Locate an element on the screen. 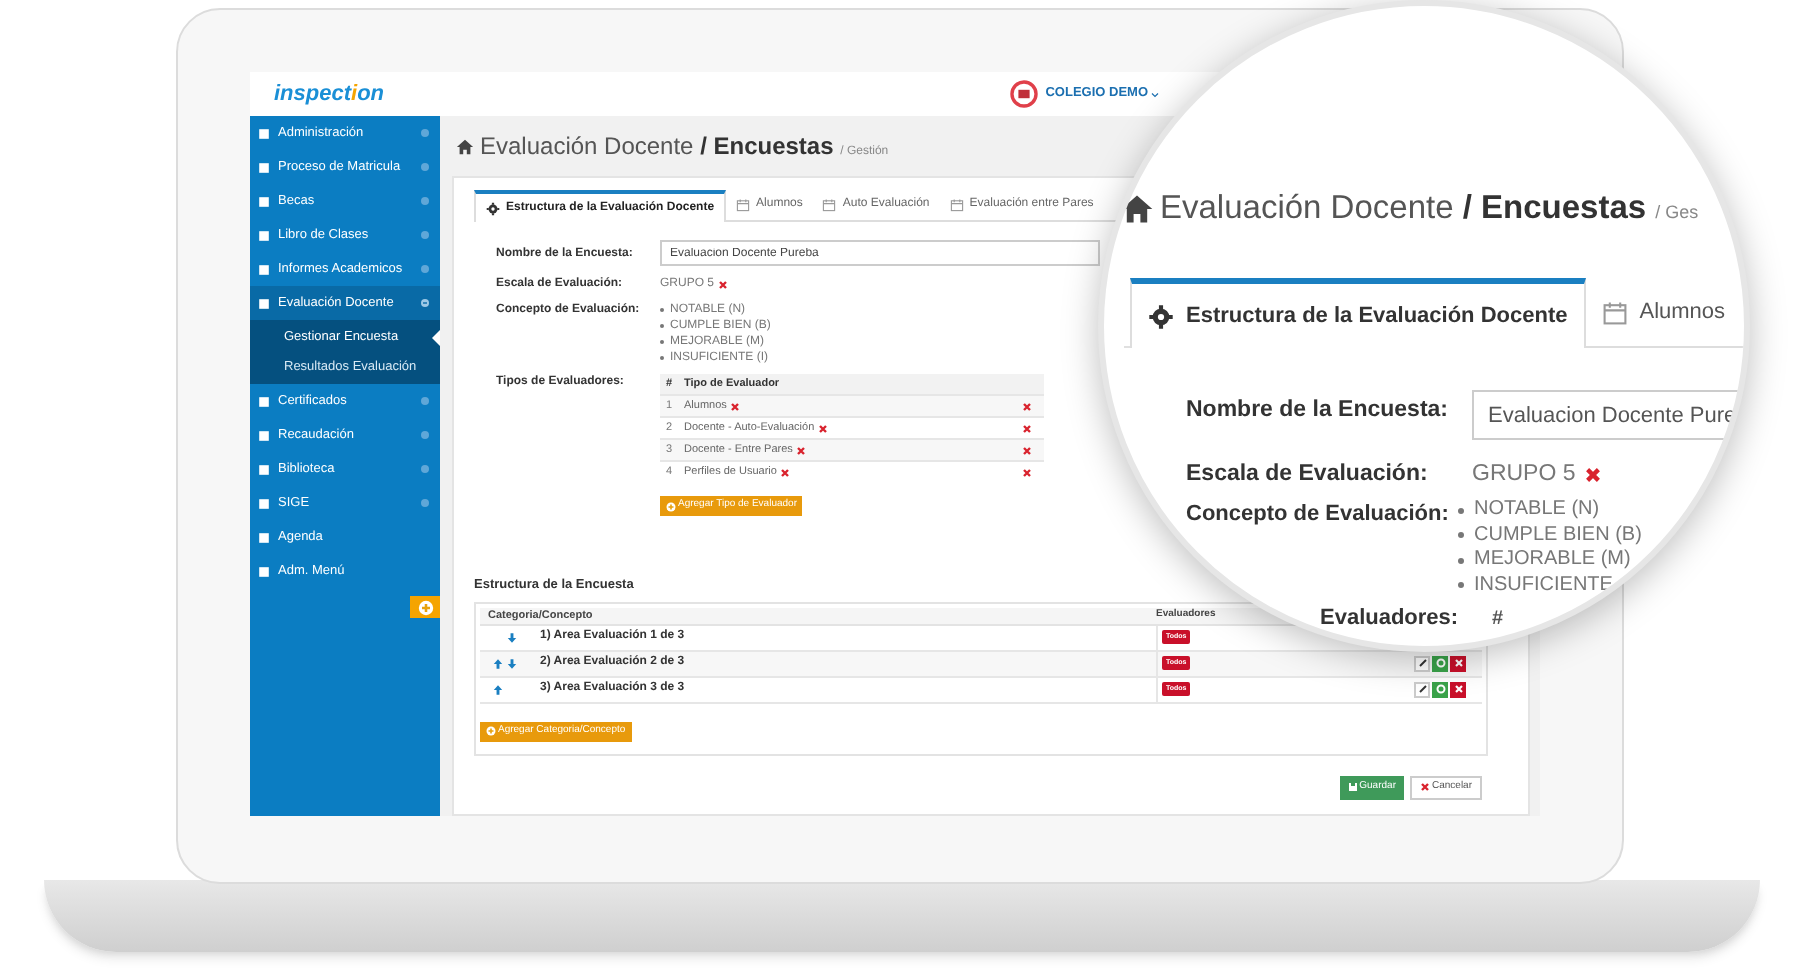 The height and width of the screenshot is (976, 1800). concept-item: INSUFICIENTE is located at coordinates (1543, 585).